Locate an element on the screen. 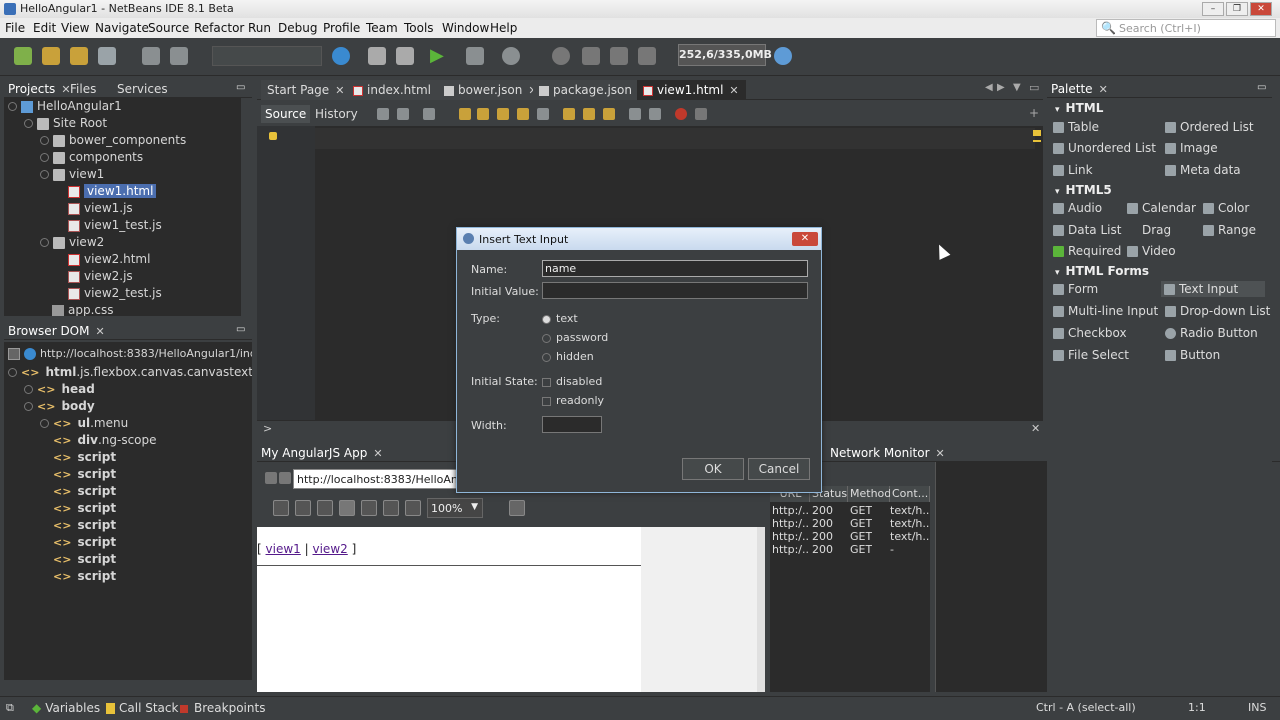 The image size is (1280, 720). build-icon is located at coordinates (377, 56).